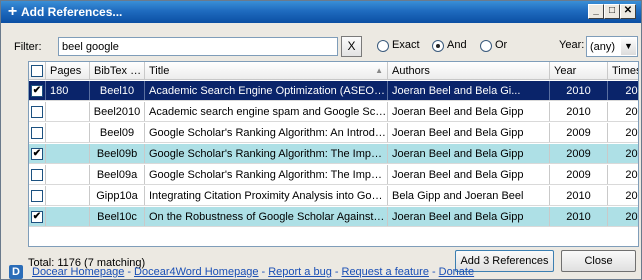 The width and height of the screenshot is (642, 280). I want to click on exact-radio, so click(383, 46).